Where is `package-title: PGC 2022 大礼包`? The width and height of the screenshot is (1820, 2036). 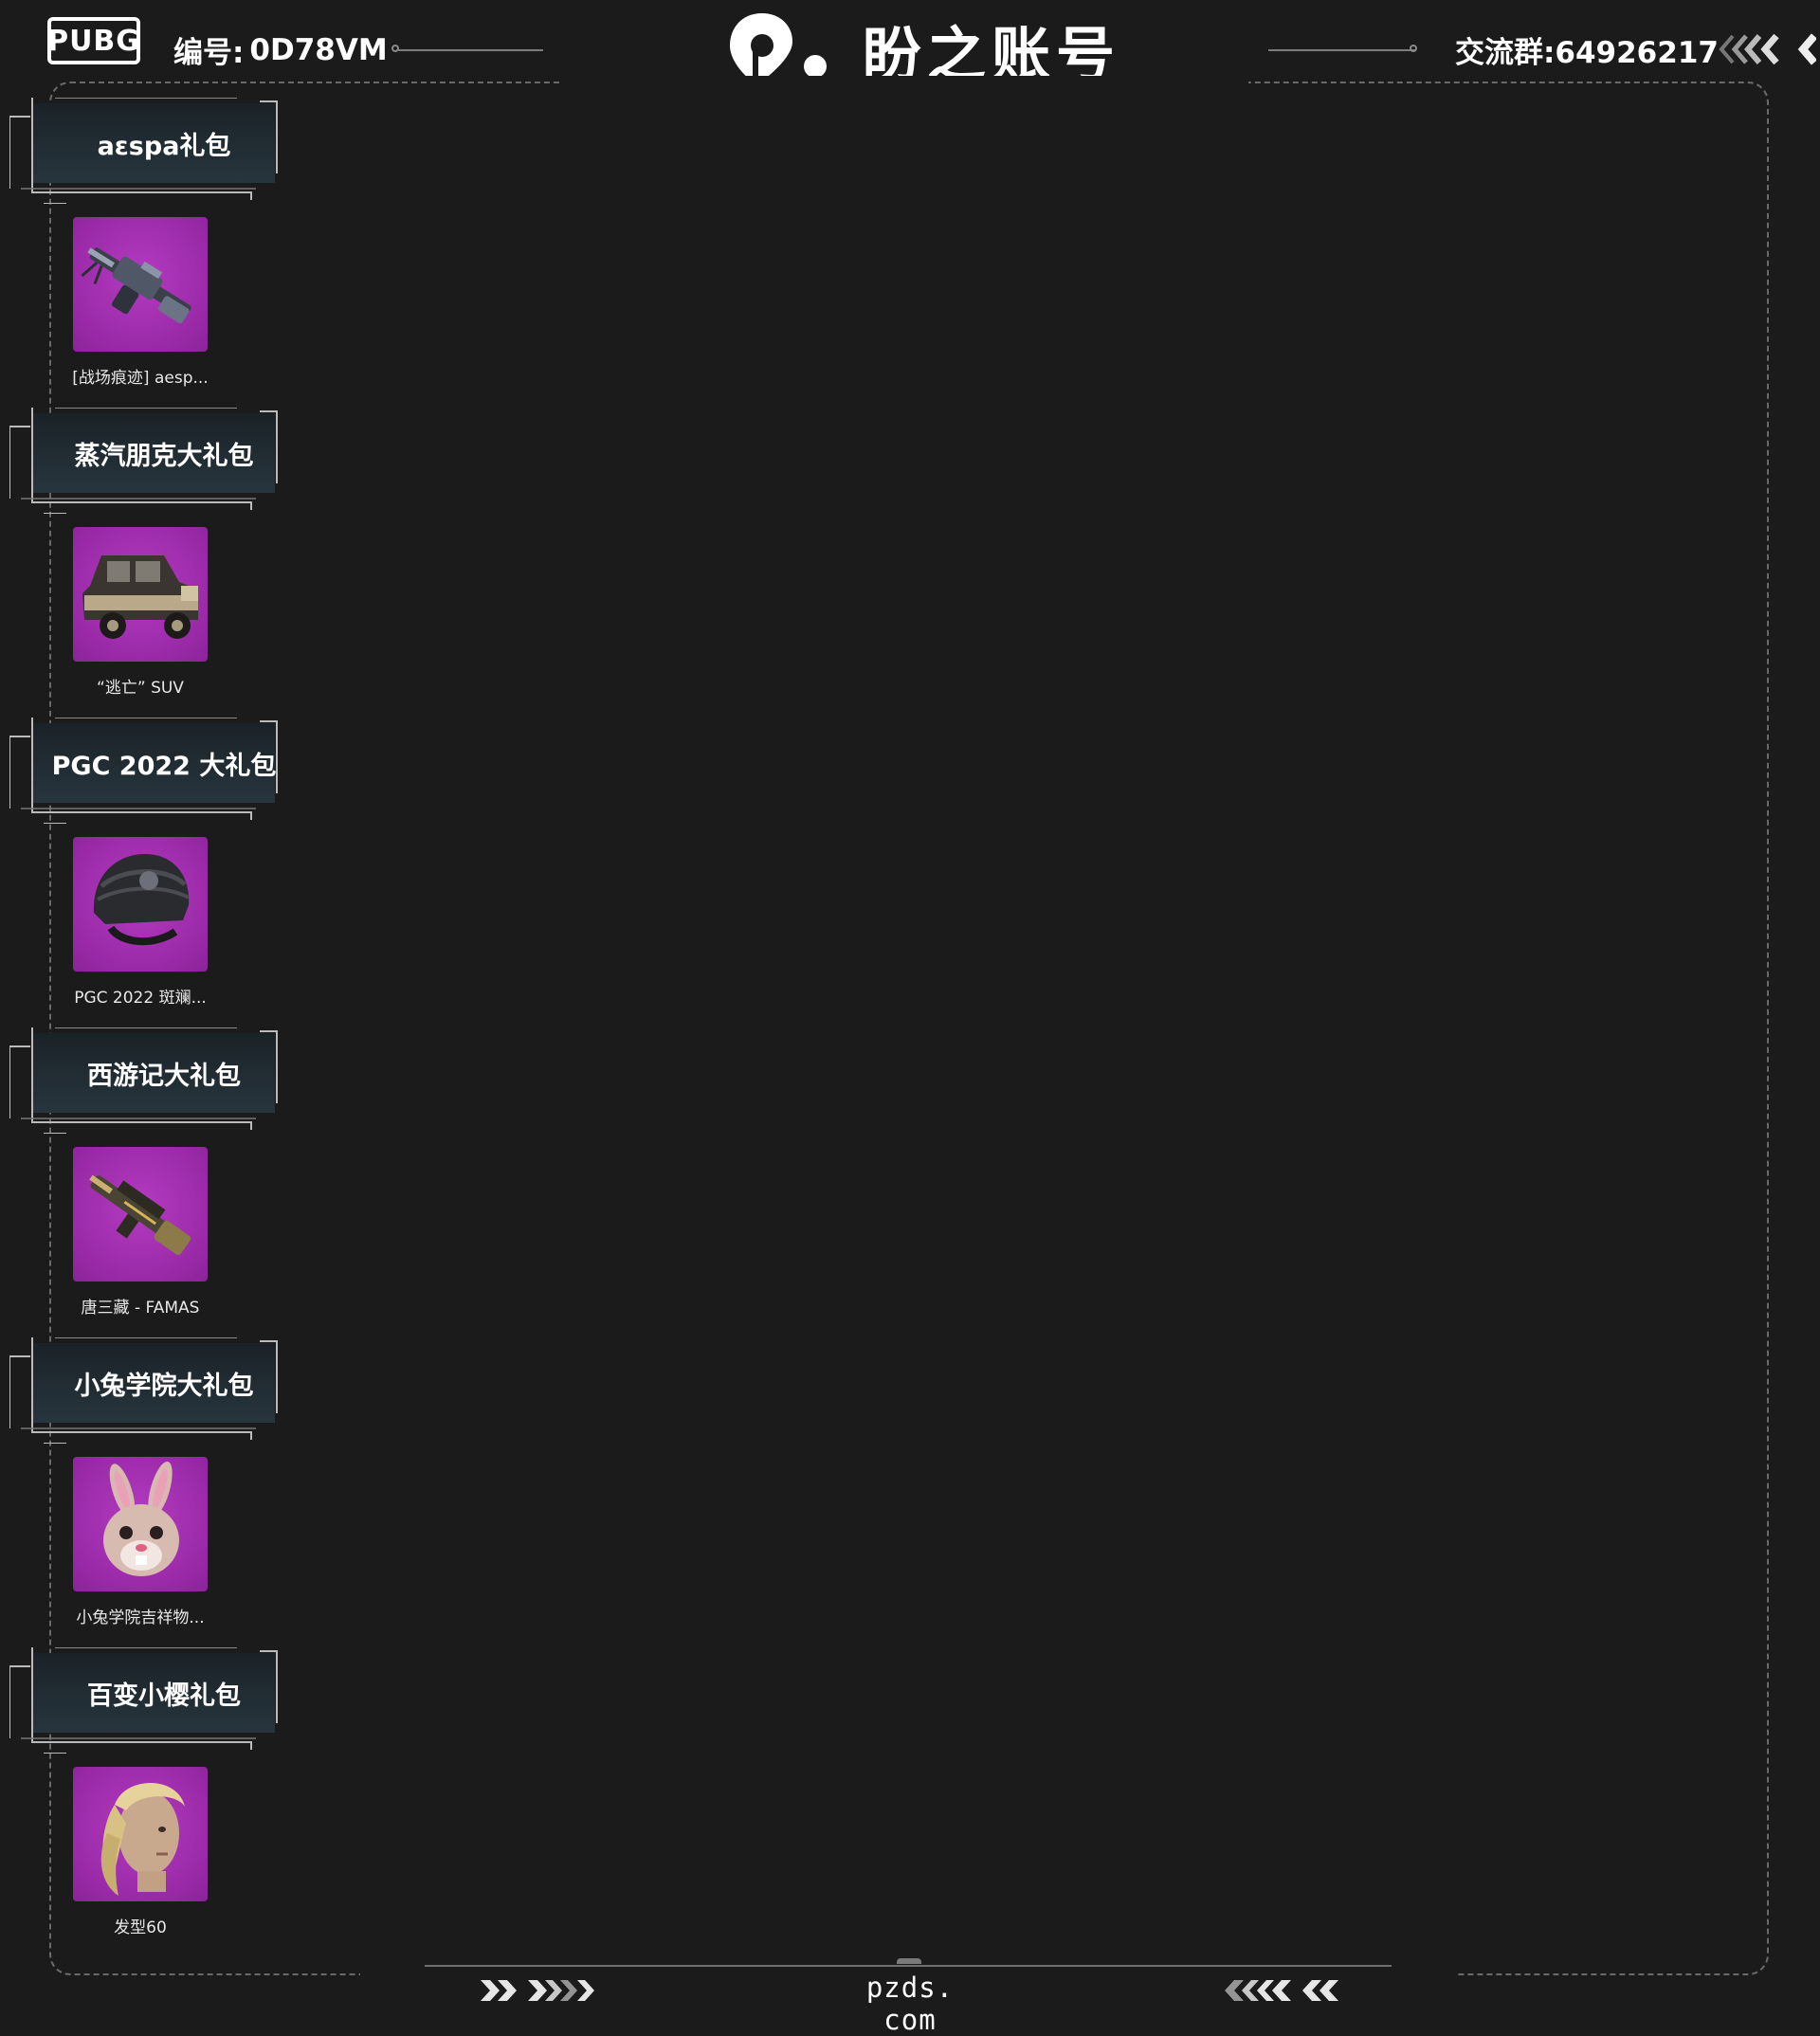 package-title: PGC 2022 大礼包 is located at coordinates (164, 766).